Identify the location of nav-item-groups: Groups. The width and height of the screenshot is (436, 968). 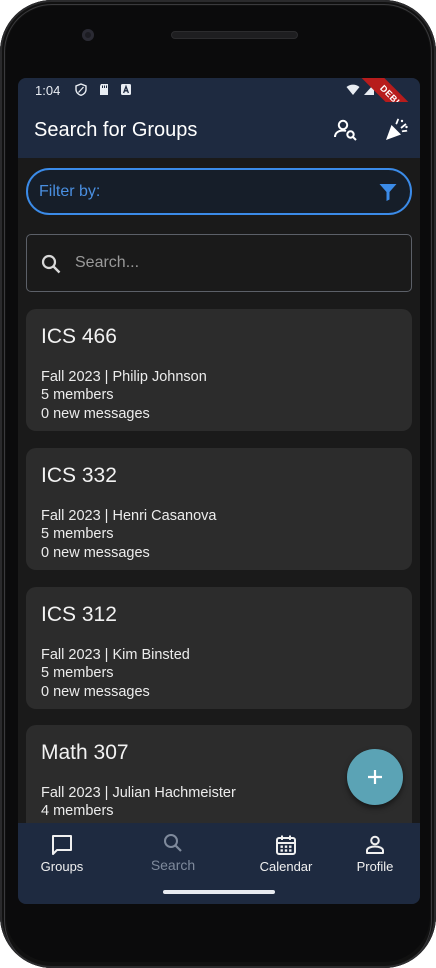
(62, 853).